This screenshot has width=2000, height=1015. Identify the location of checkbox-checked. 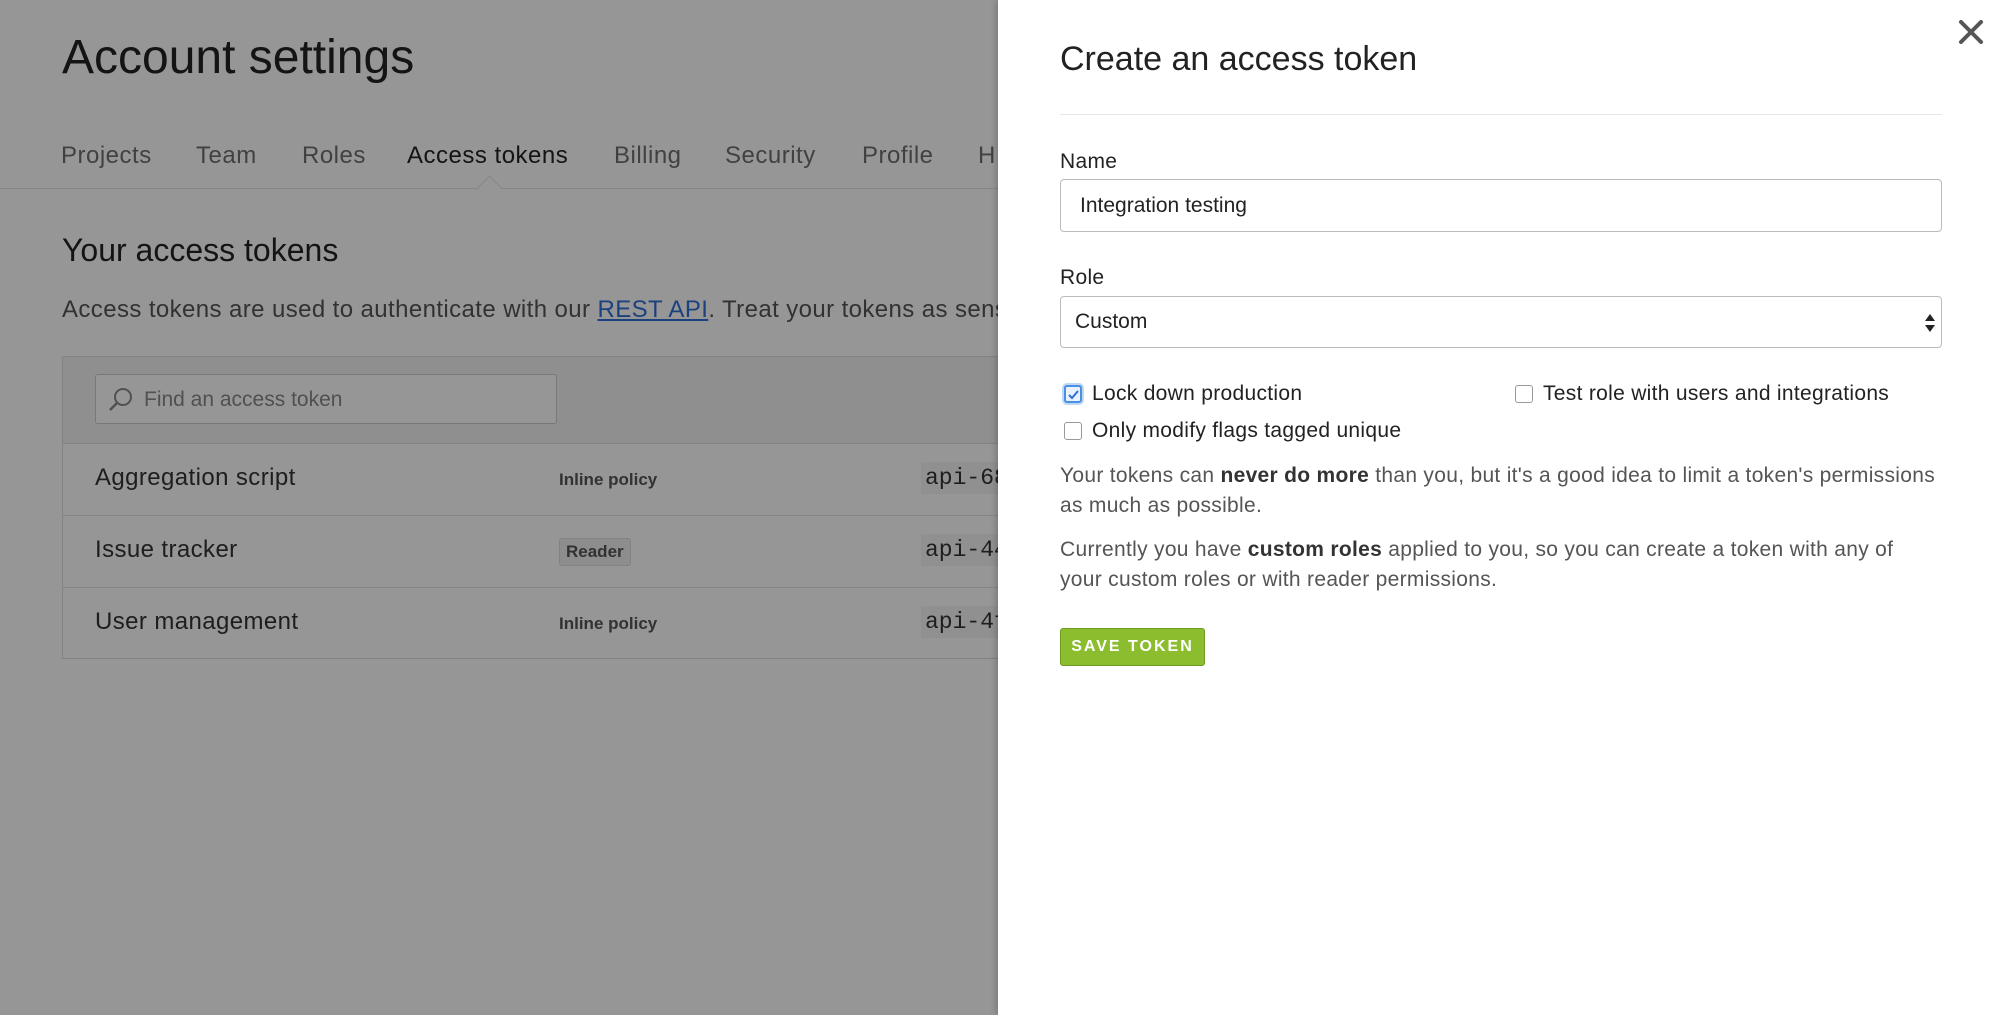
(1073, 394).